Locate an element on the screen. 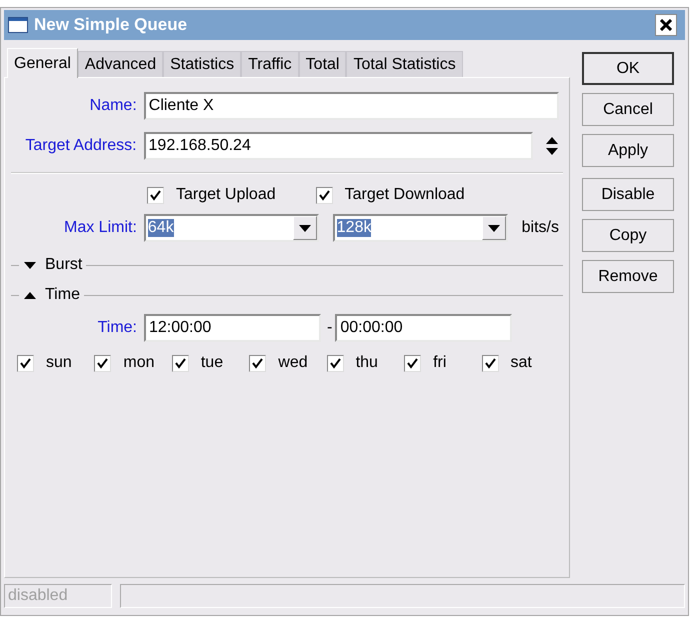 Image resolution: width=697 pixels, height=626 pixels. dialog-button: Apply is located at coordinates (628, 150).